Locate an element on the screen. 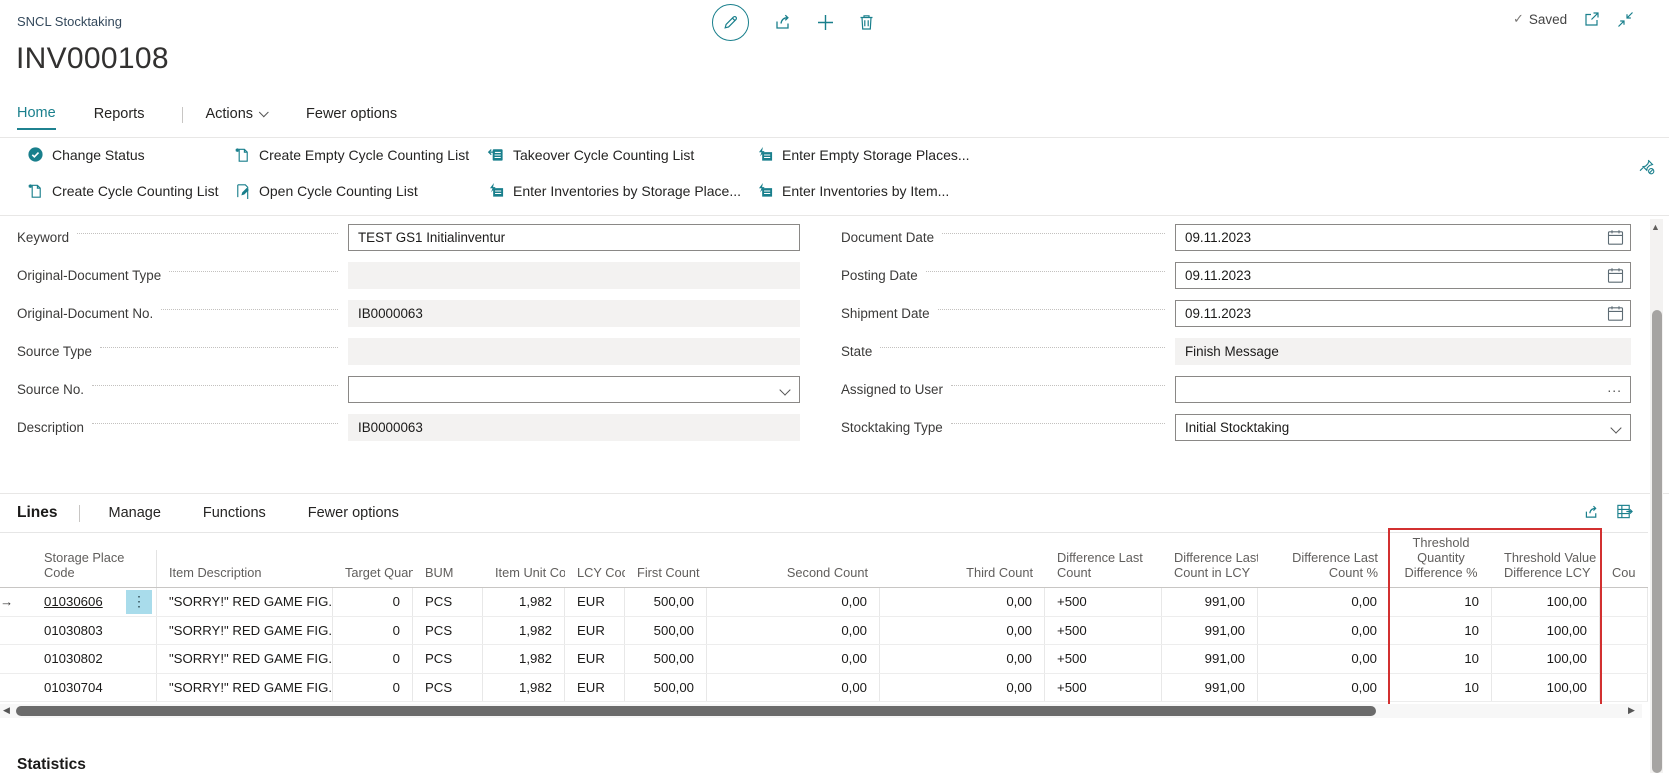  field-label: Source No. is located at coordinates (50, 389).